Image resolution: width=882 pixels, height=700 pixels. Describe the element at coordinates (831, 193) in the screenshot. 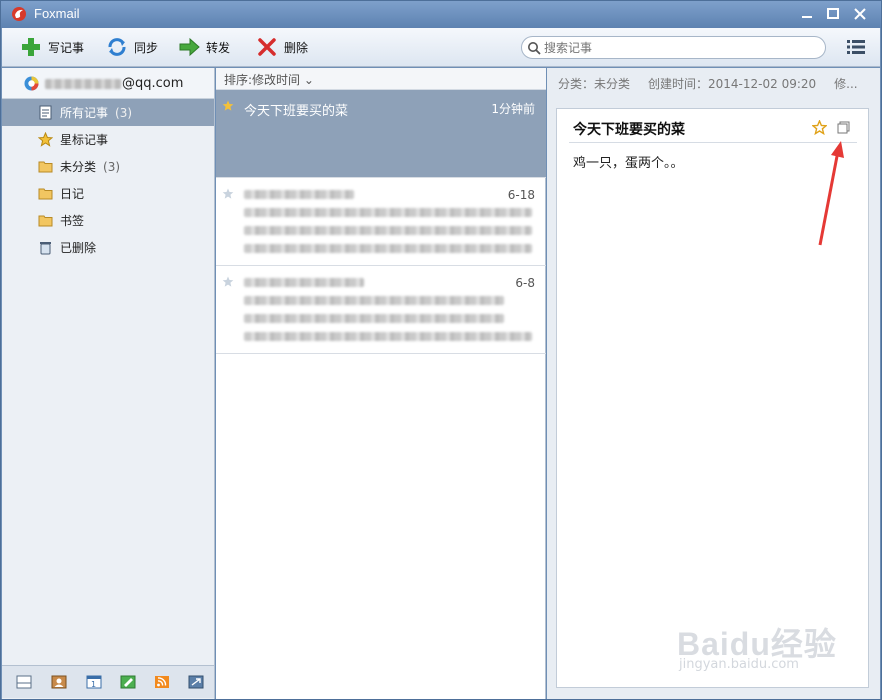

I see `annotation-arrow-icon` at that location.